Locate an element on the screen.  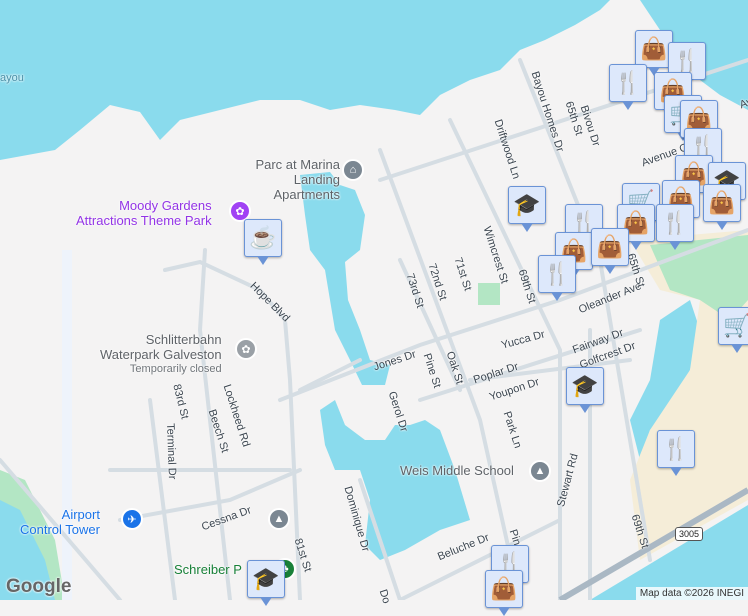
poi-label: Airport is located at coordinates (80, 514).